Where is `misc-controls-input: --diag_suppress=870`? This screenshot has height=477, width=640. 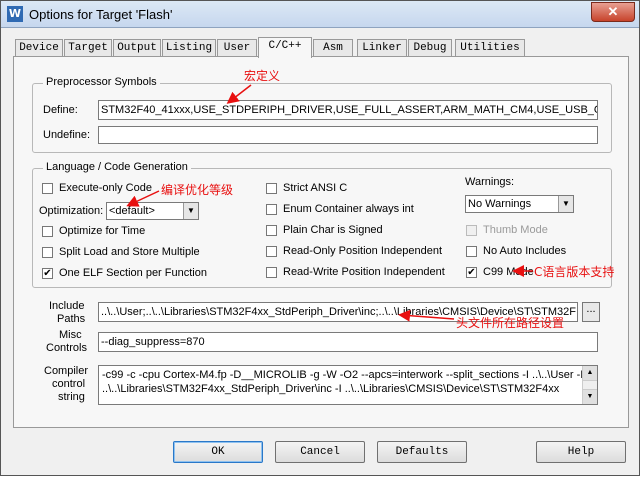 misc-controls-input: --diag_suppress=870 is located at coordinates (348, 342).